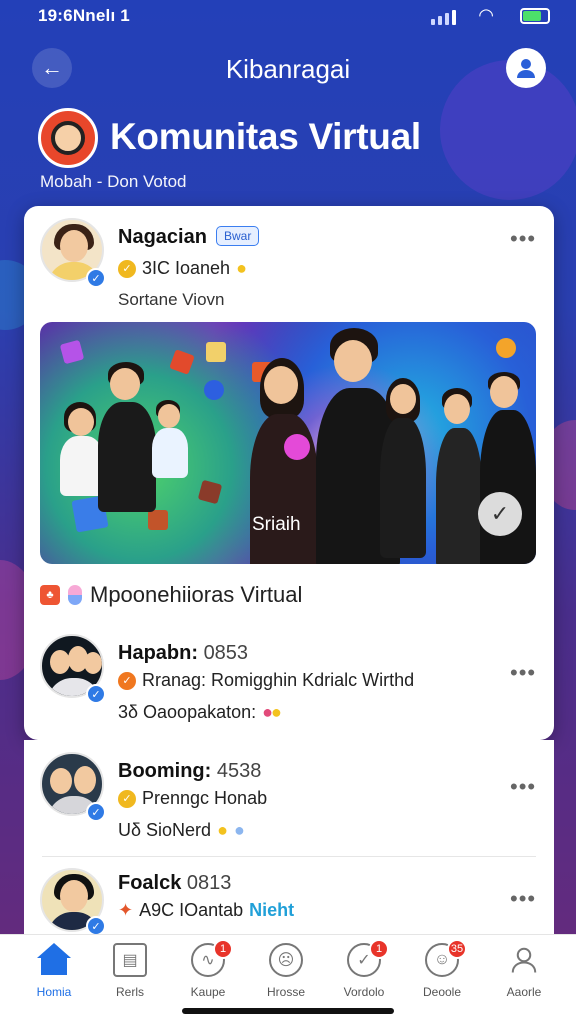 This screenshot has height=1024, width=576. What do you see at coordinates (265, 136) in the screenshot?
I see `community-name: Komunitas Virtual` at bounding box center [265, 136].